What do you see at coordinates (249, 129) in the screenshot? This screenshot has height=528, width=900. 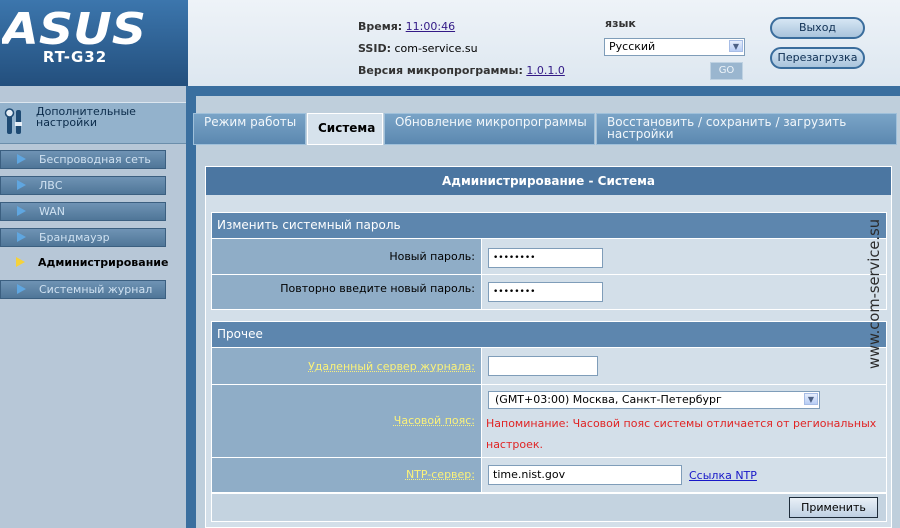 I see `tab-operation-mode: Режим работы` at bounding box center [249, 129].